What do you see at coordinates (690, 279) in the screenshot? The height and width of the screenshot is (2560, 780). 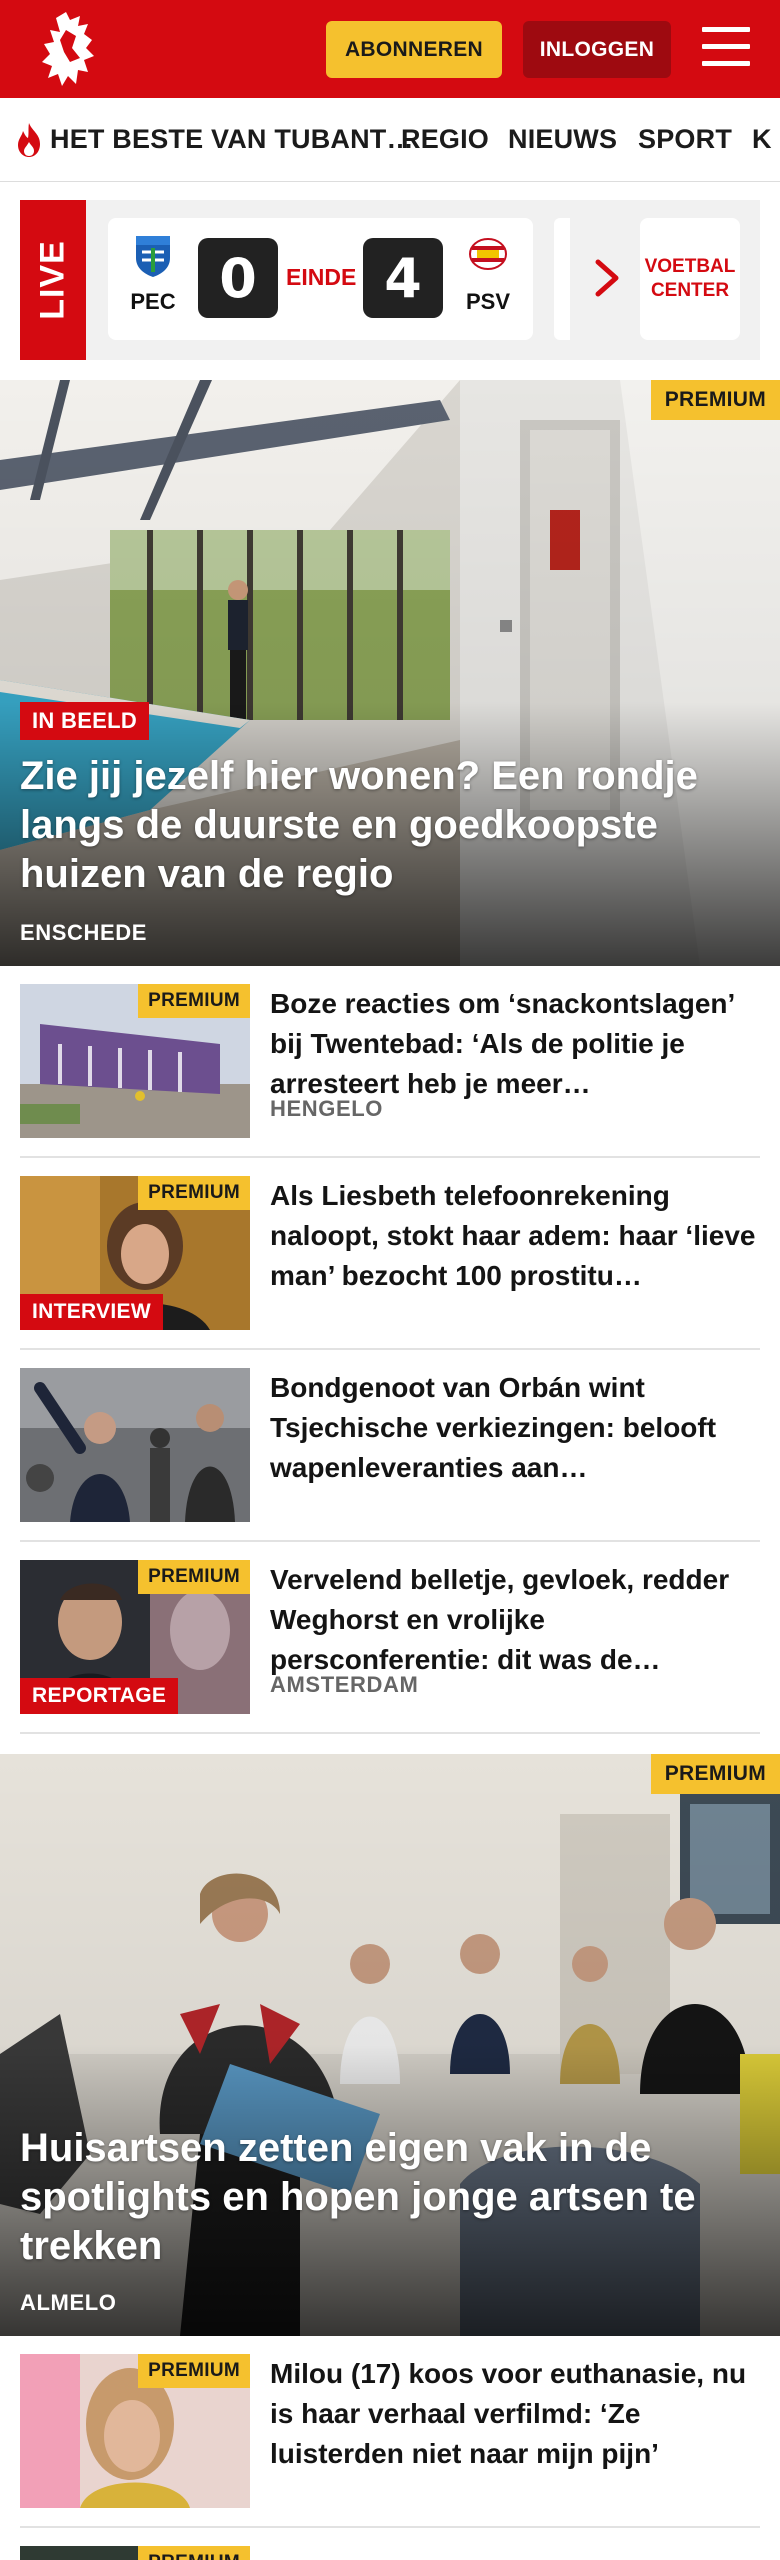 I see `voetbal-center-link: VOETBAL CENTER` at bounding box center [690, 279].